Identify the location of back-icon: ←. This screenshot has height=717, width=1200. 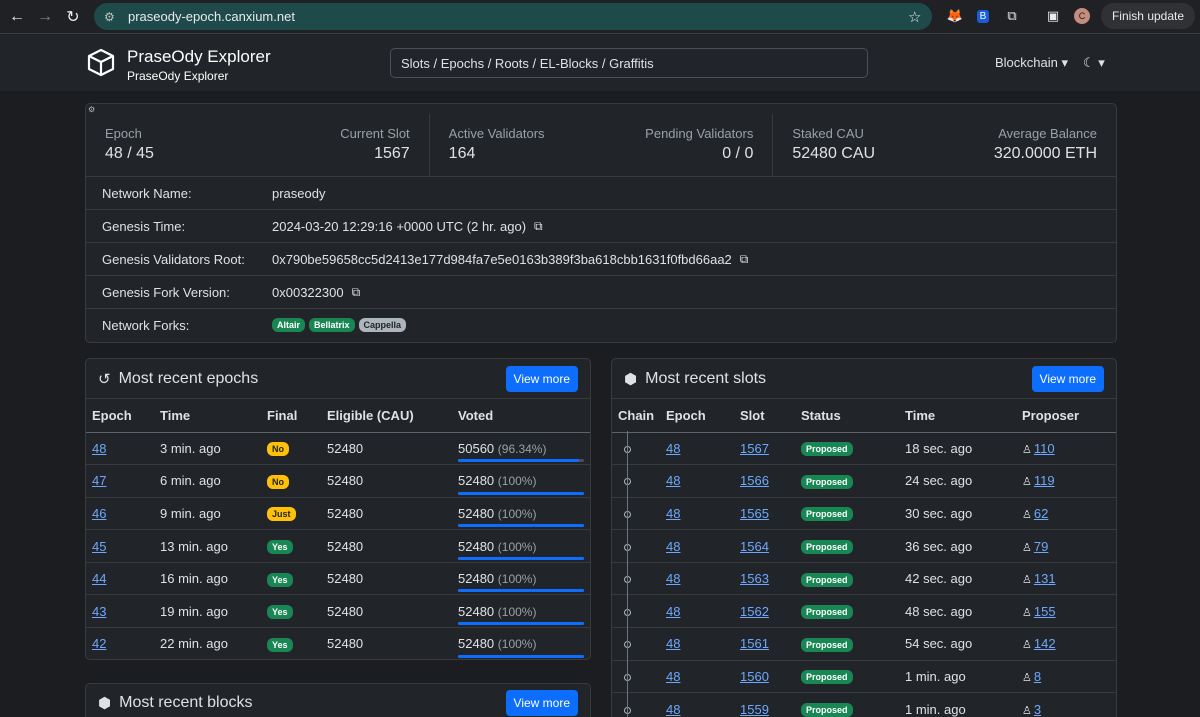
(17, 17).